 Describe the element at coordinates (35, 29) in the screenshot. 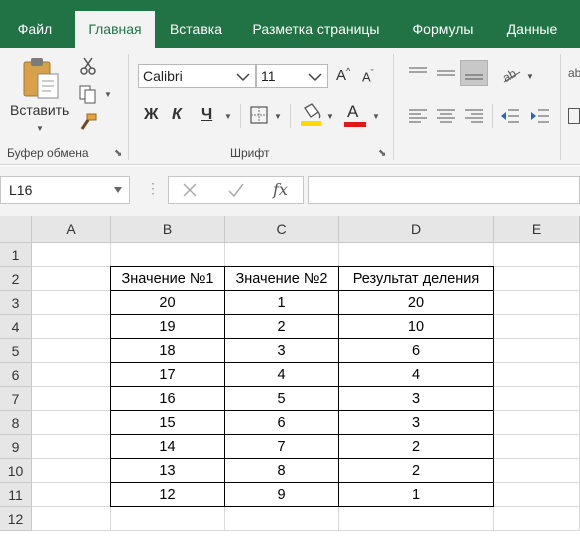

I see `tab-file: Файл` at that location.